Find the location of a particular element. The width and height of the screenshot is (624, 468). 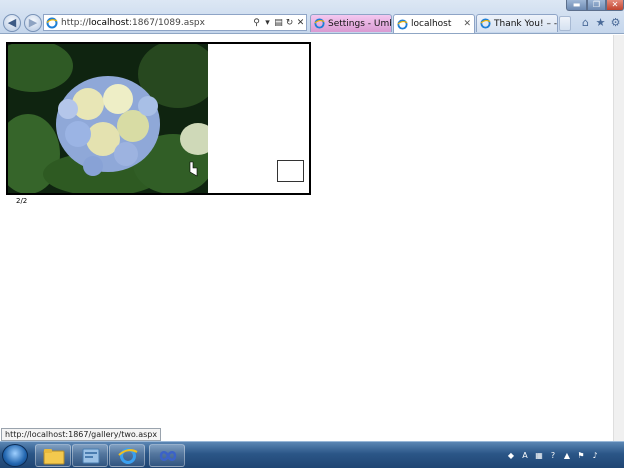

maximize-button: ❐ is located at coordinates (596, 5).